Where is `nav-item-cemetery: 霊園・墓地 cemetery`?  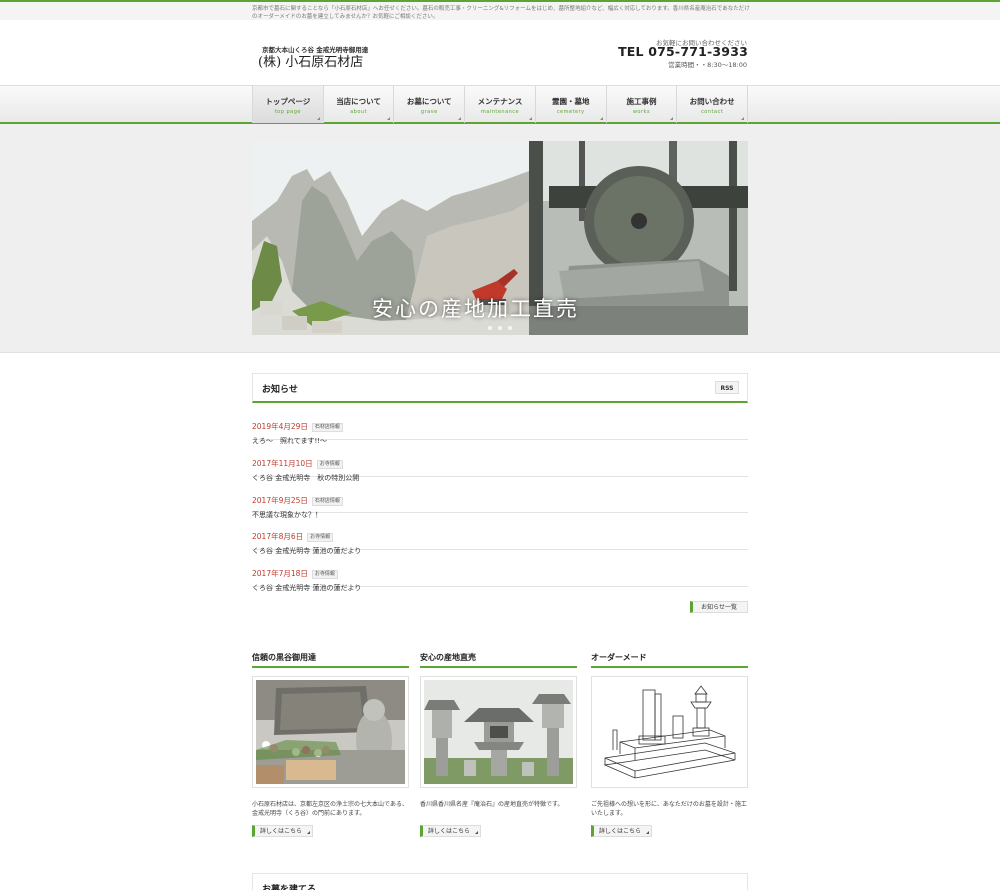 nav-item-cemetery: 霊園・墓地 cemetery is located at coordinates (571, 104).